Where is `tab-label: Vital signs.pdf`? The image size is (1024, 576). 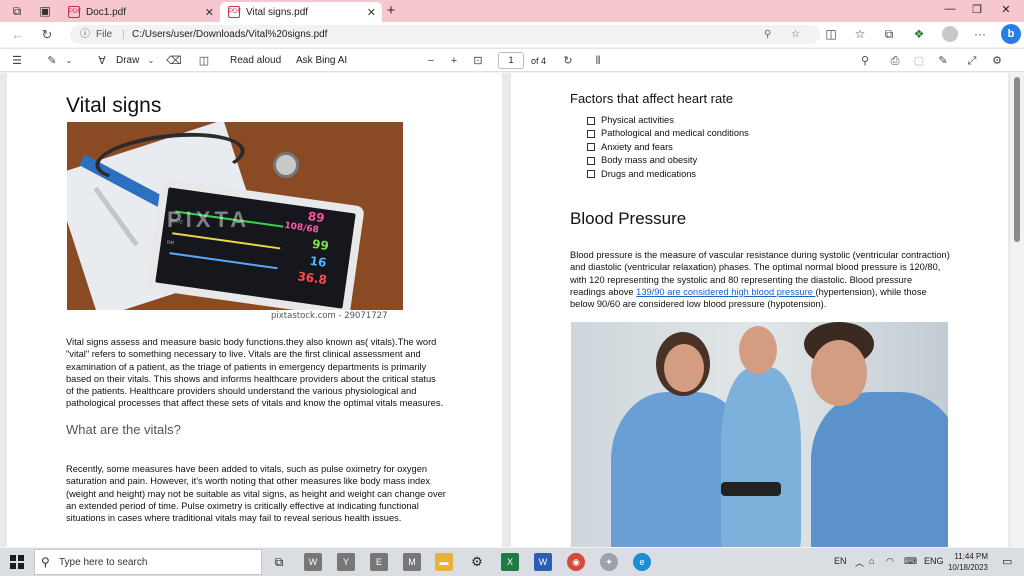 tab-label: Vital signs.pdf is located at coordinates (277, 12).